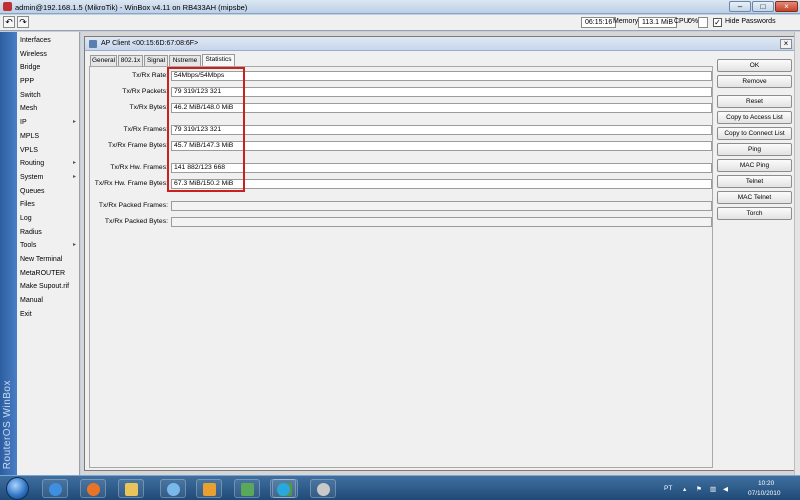 This screenshot has height=500, width=800. What do you see at coordinates (766, 483) in the screenshot?
I see `clock-time: 10:20` at bounding box center [766, 483].